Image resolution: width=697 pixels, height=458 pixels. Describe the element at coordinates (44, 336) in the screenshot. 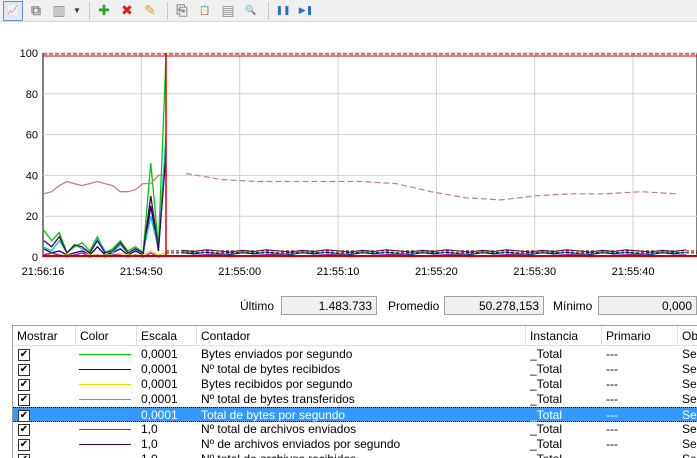

I see `column-header-show: Mostrar` at that location.